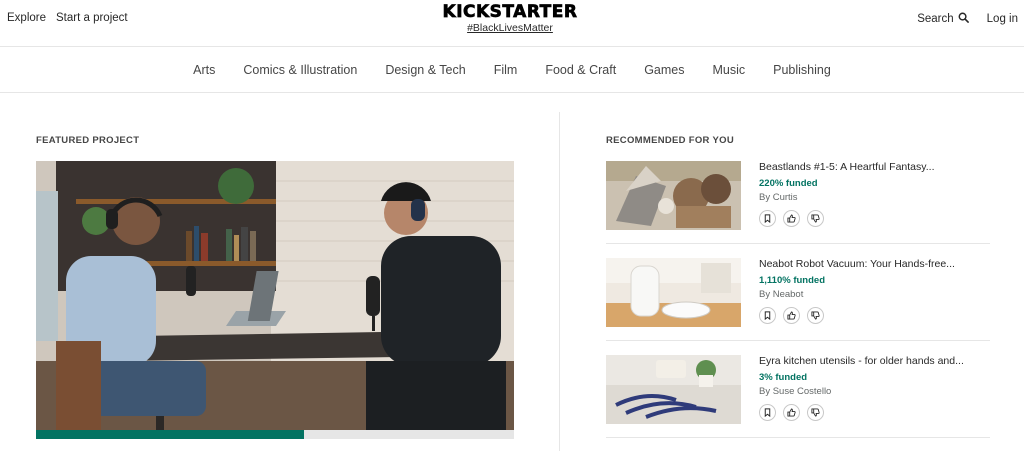  I want to click on search-icon, so click(963, 19).